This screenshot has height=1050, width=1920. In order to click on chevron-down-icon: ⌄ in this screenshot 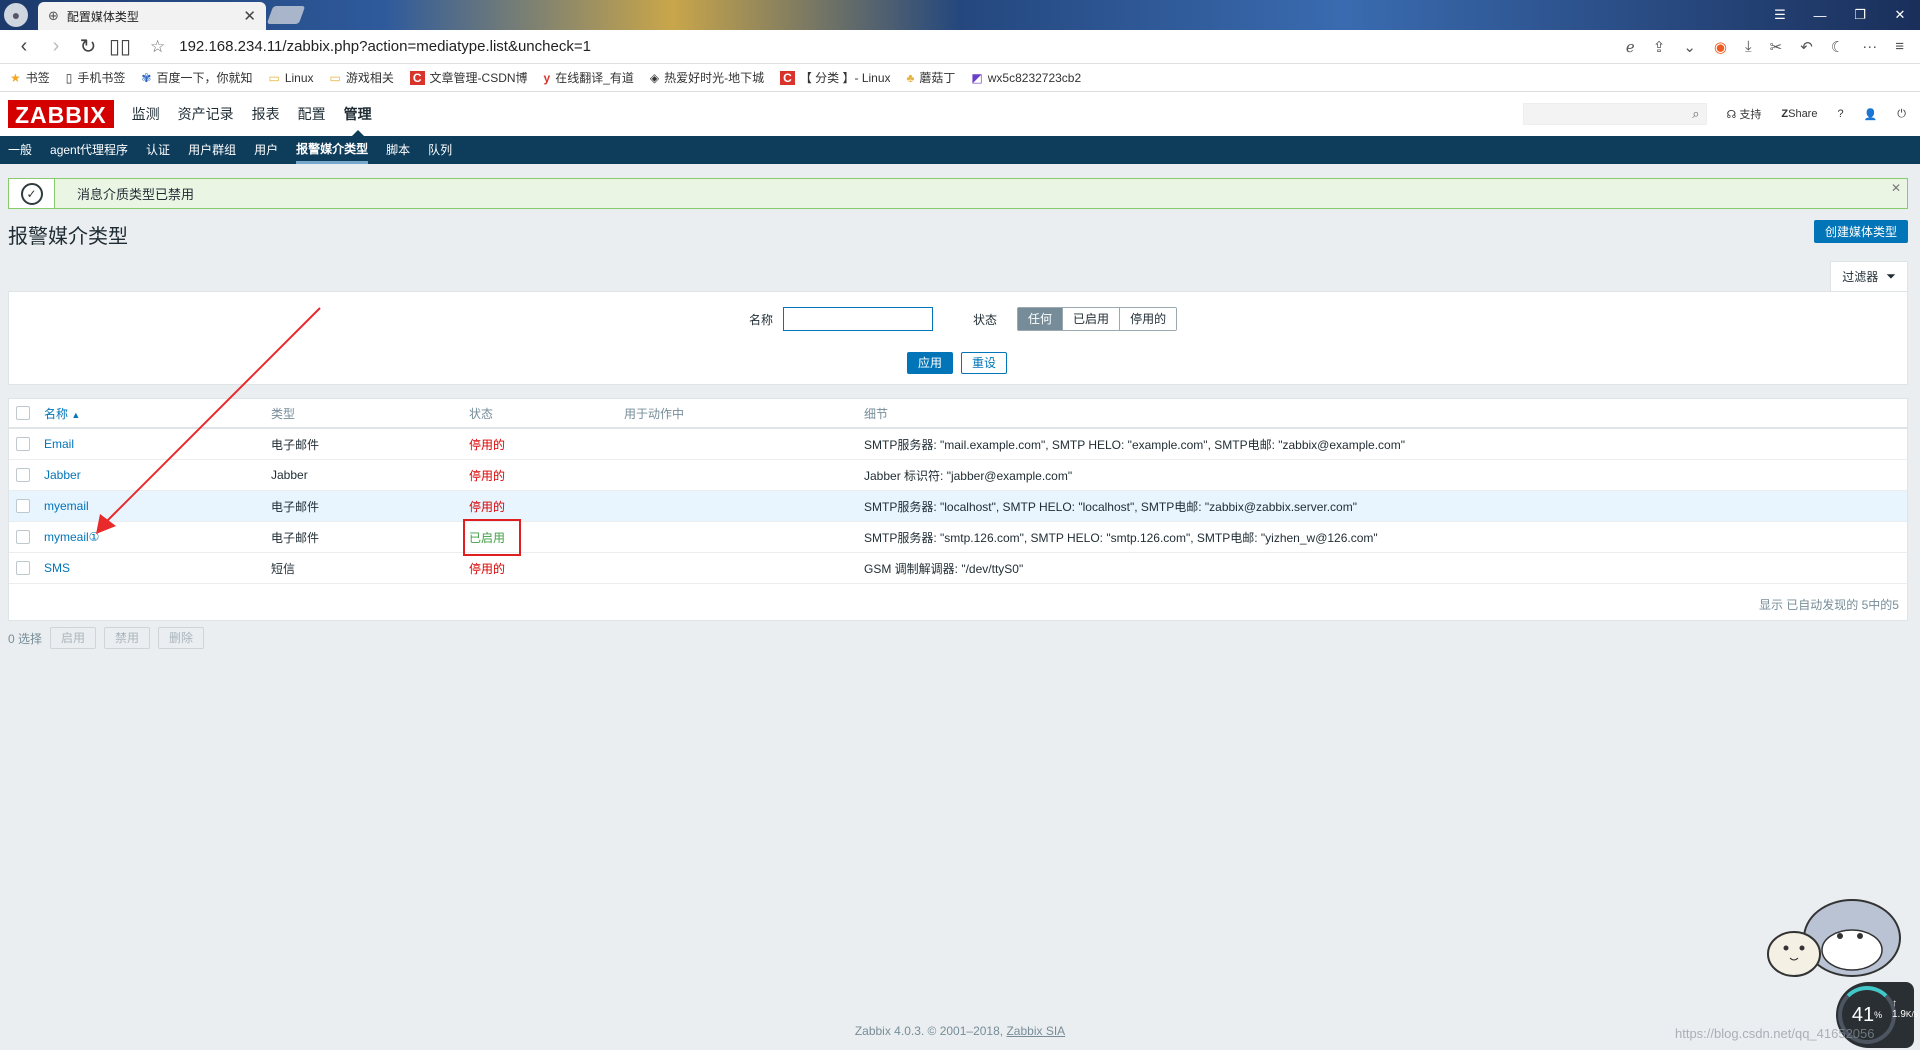, I will do `click(1689, 47)`.